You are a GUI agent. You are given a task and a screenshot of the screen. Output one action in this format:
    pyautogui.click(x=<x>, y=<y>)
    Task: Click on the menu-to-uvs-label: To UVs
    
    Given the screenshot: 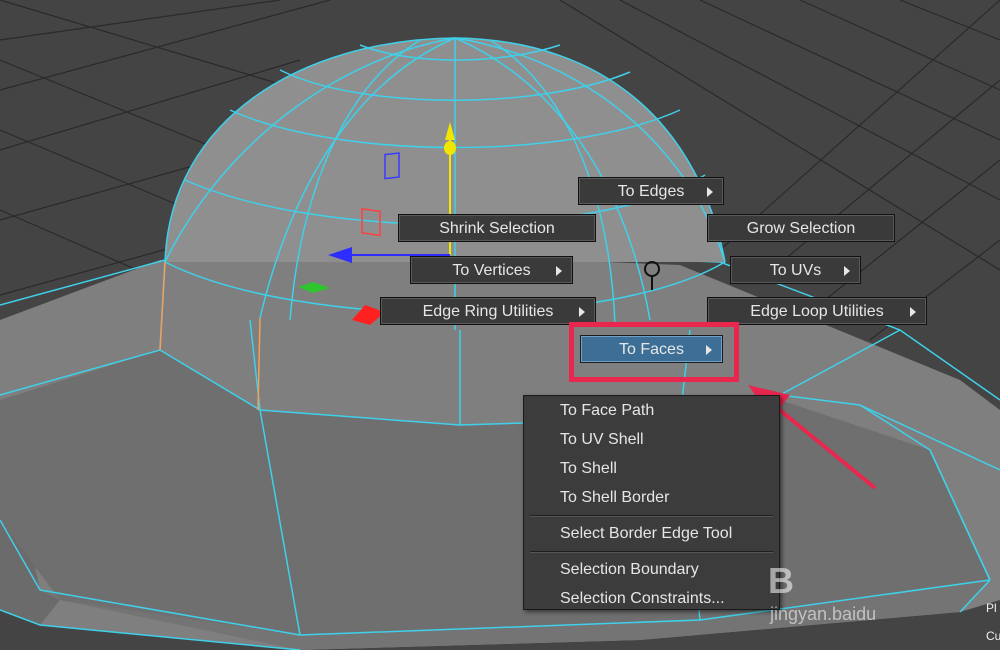 What is the action you would take?
    pyautogui.click(x=795, y=270)
    